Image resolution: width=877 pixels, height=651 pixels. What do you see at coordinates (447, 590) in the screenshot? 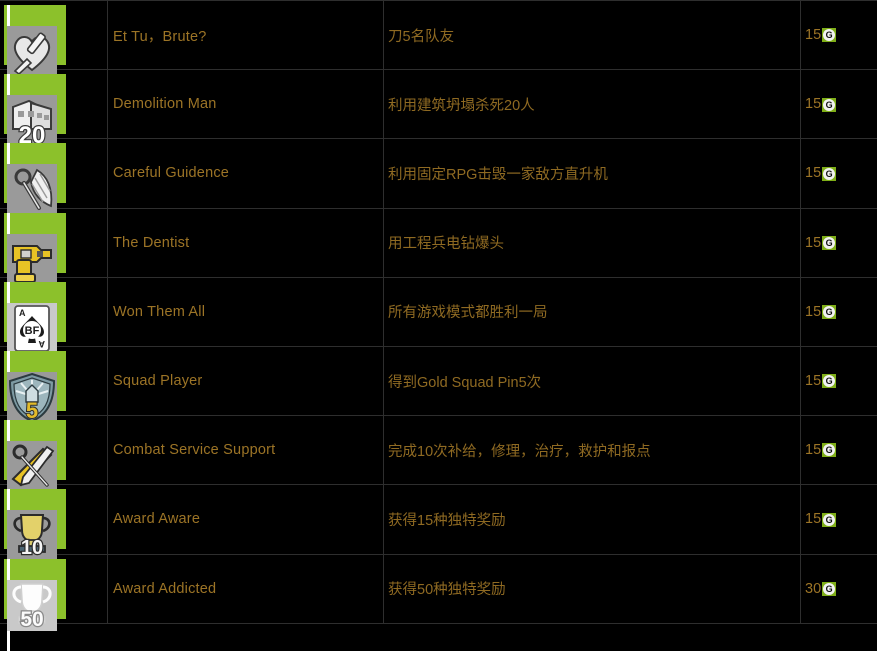
I see `achievement-description: 获得50种独特奖励` at bounding box center [447, 590].